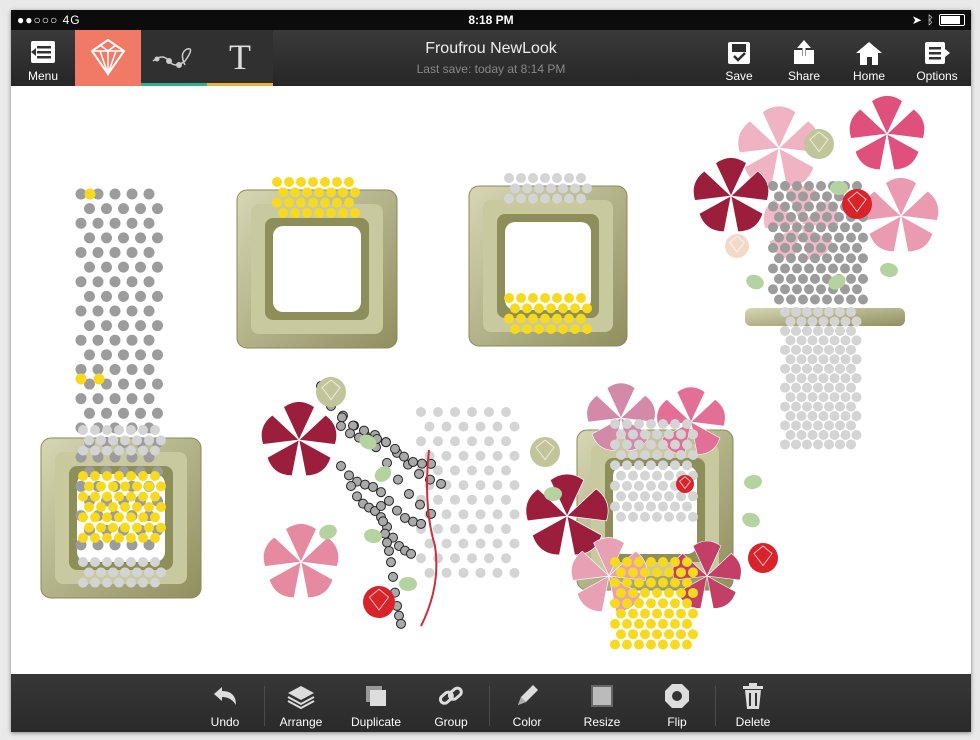  Describe the element at coordinates (174, 58) in the screenshot. I see `mode-tab-strings` at that location.